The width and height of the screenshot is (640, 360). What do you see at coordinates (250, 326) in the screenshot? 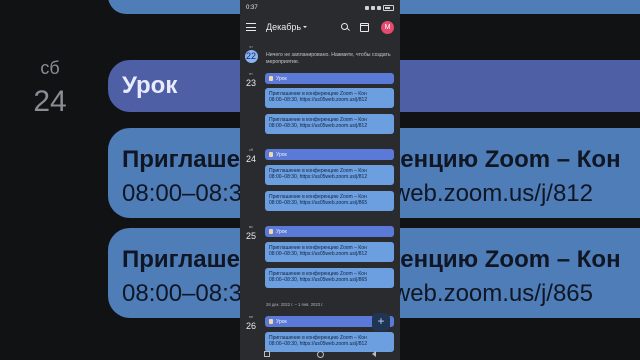
I see `day-number: 26` at bounding box center [250, 326].